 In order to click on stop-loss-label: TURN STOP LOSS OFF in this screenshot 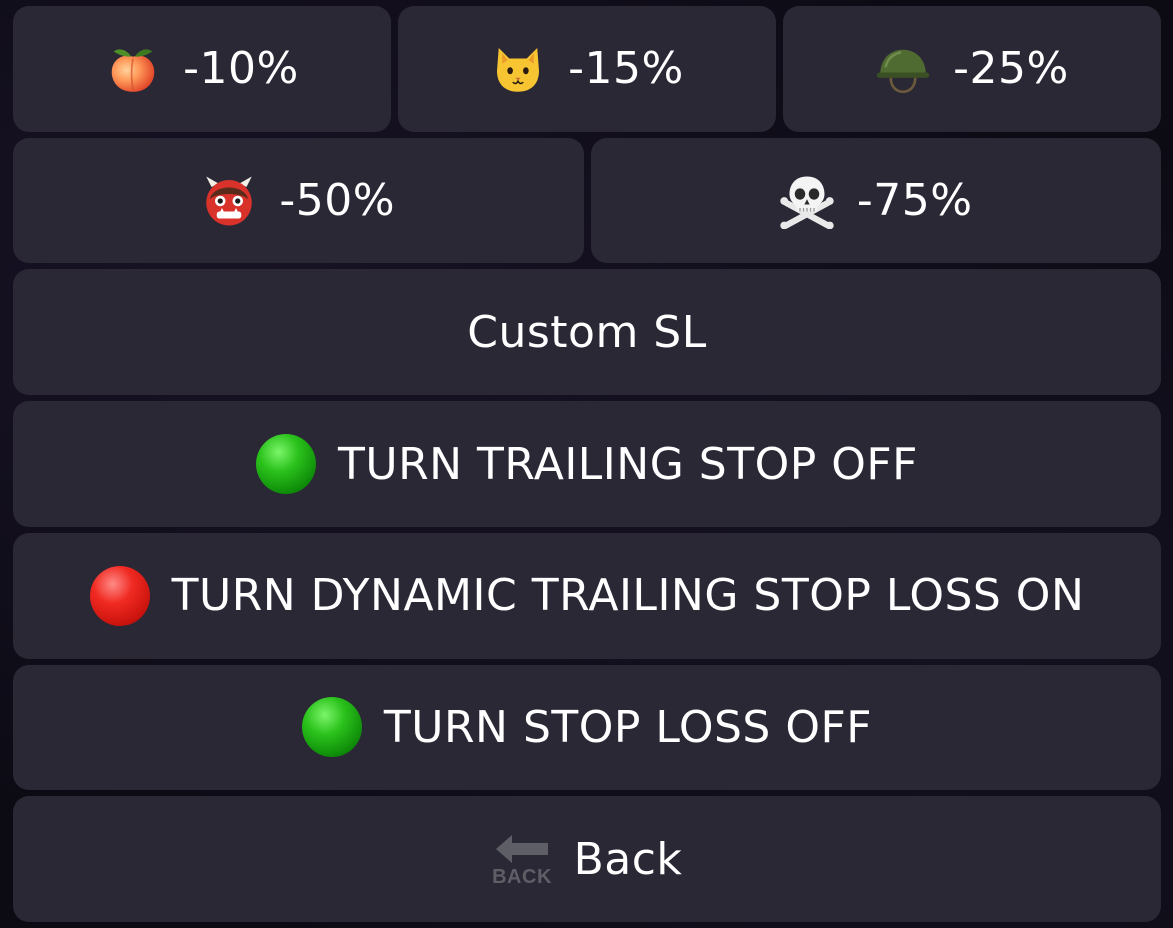, I will do `click(628, 727)`.